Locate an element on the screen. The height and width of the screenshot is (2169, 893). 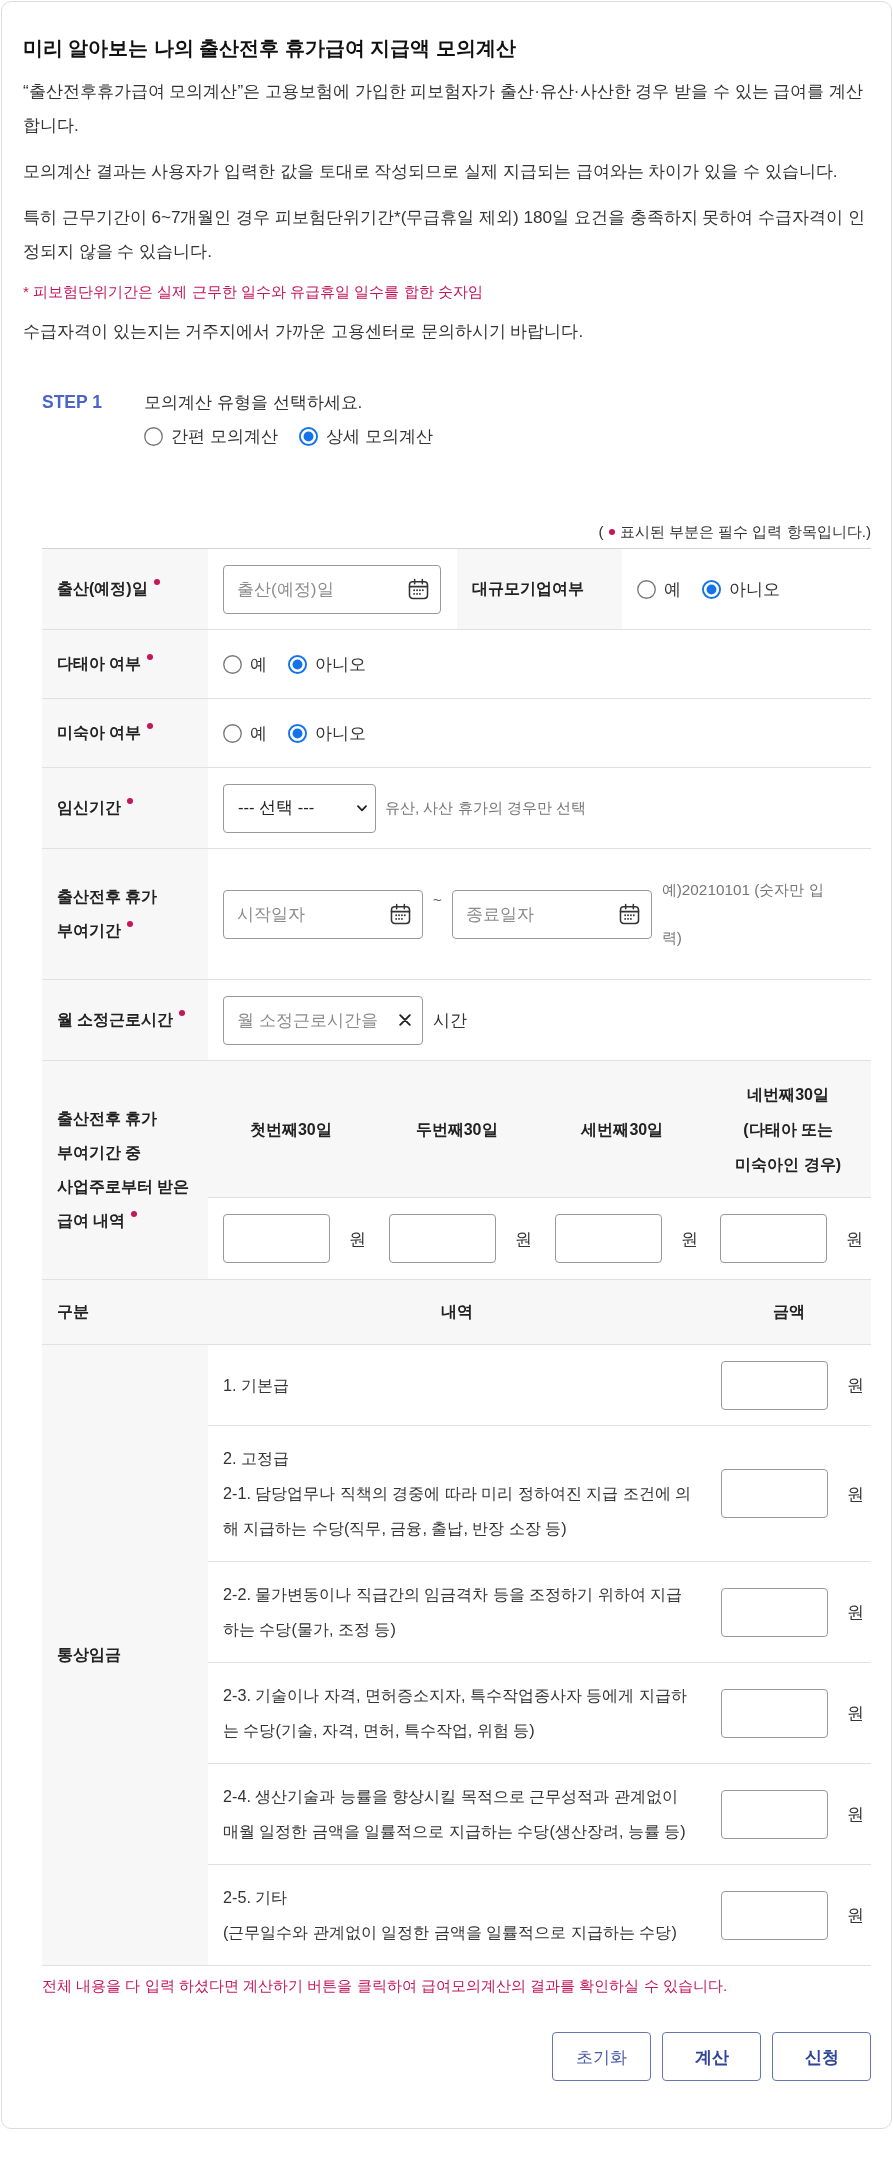
column-header: 내역 is located at coordinates (457, 1311).